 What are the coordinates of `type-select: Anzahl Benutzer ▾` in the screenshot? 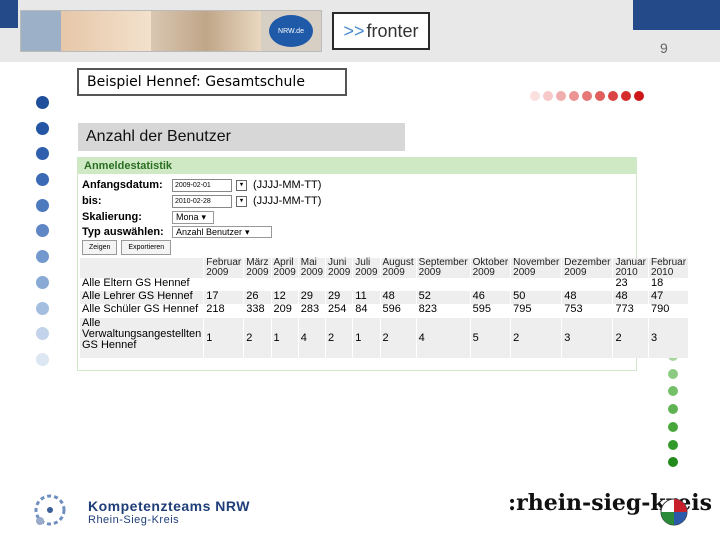 It's located at (222, 232).